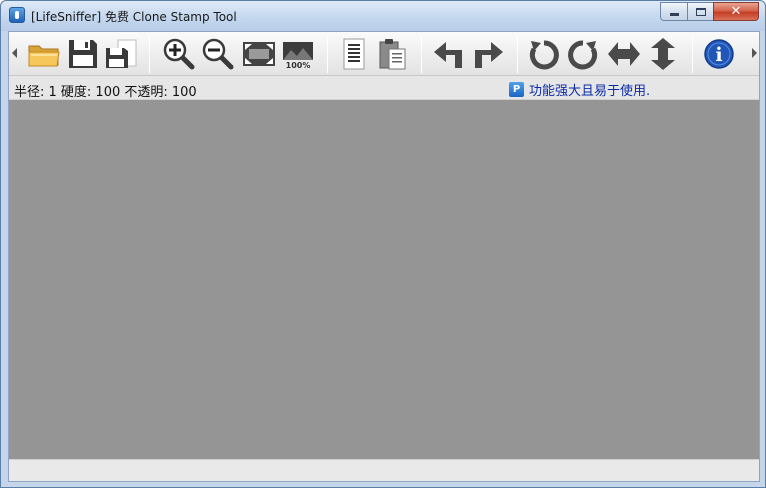  I want to click on arrow-turn-left-icon, so click(448, 55).